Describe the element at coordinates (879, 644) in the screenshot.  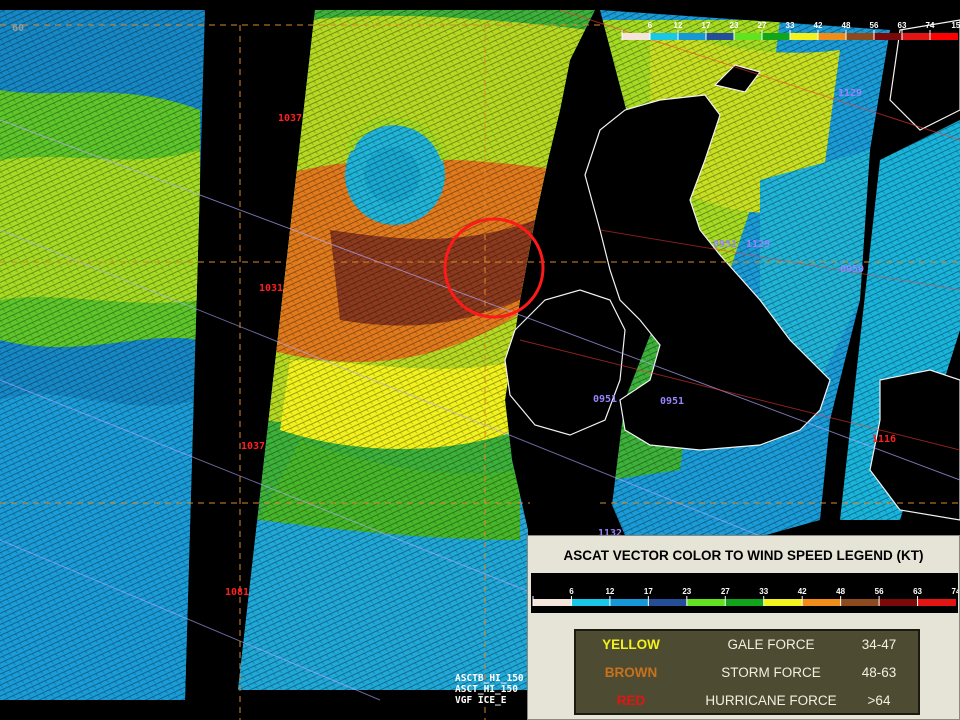
I see `force-range: 34-47` at that location.